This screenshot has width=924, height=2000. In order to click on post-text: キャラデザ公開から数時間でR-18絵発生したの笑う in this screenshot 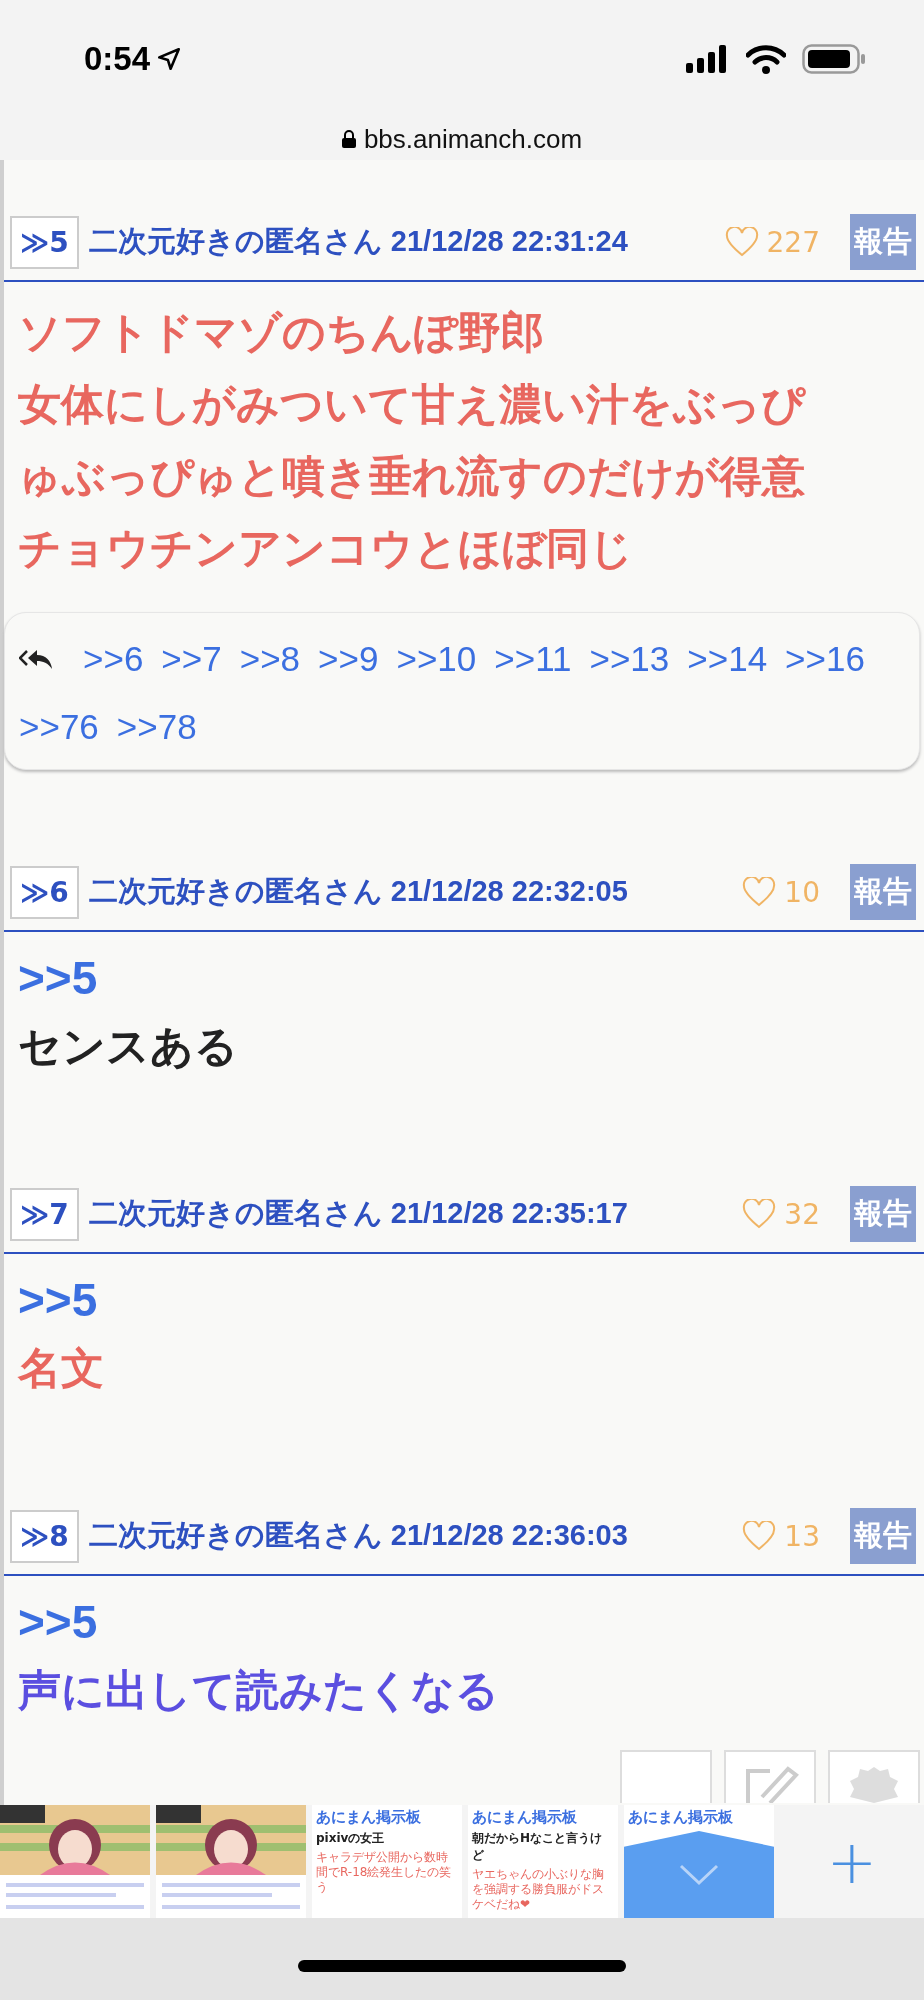, I will do `click(384, 1872)`.